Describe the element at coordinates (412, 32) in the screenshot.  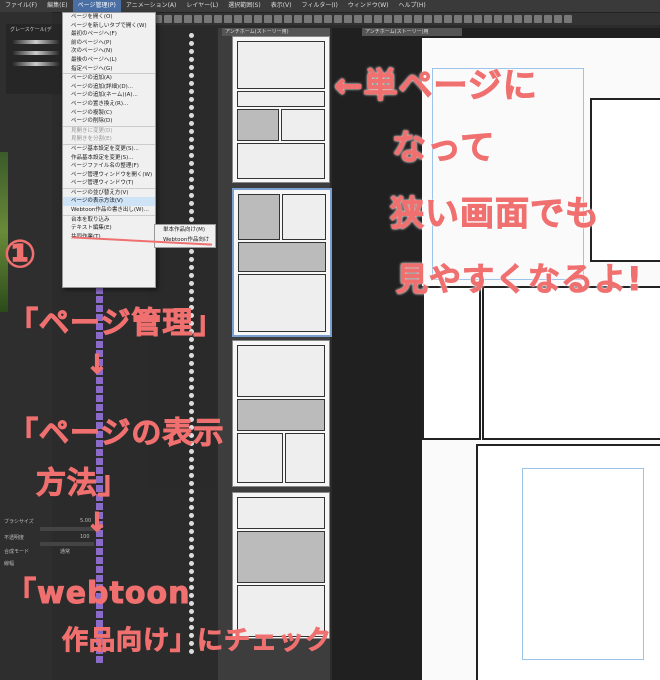
I see `document-tab: アンチホーム(ストーリー)用` at that location.